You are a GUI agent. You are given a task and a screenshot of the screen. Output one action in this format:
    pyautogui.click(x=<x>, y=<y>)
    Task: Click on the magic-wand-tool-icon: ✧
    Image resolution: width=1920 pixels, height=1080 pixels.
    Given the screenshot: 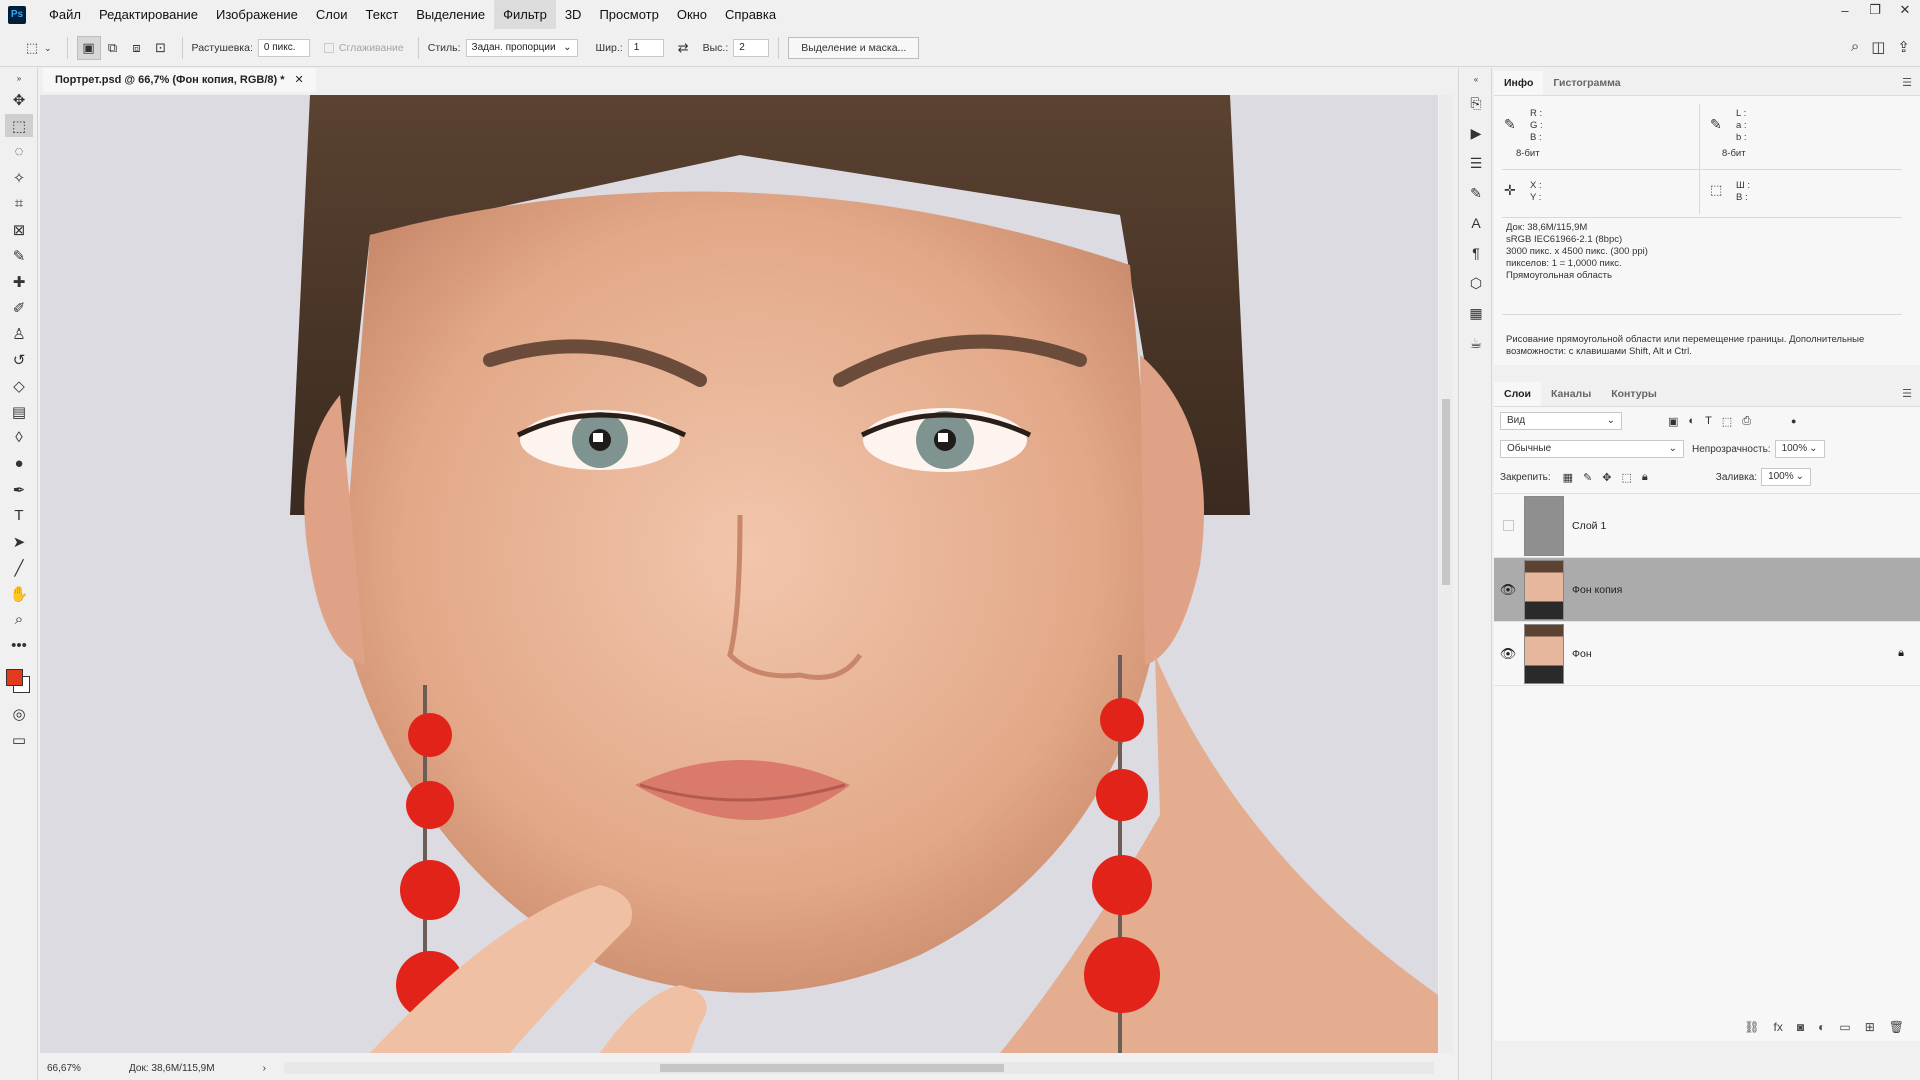 What is the action you would take?
    pyautogui.click(x=19, y=177)
    